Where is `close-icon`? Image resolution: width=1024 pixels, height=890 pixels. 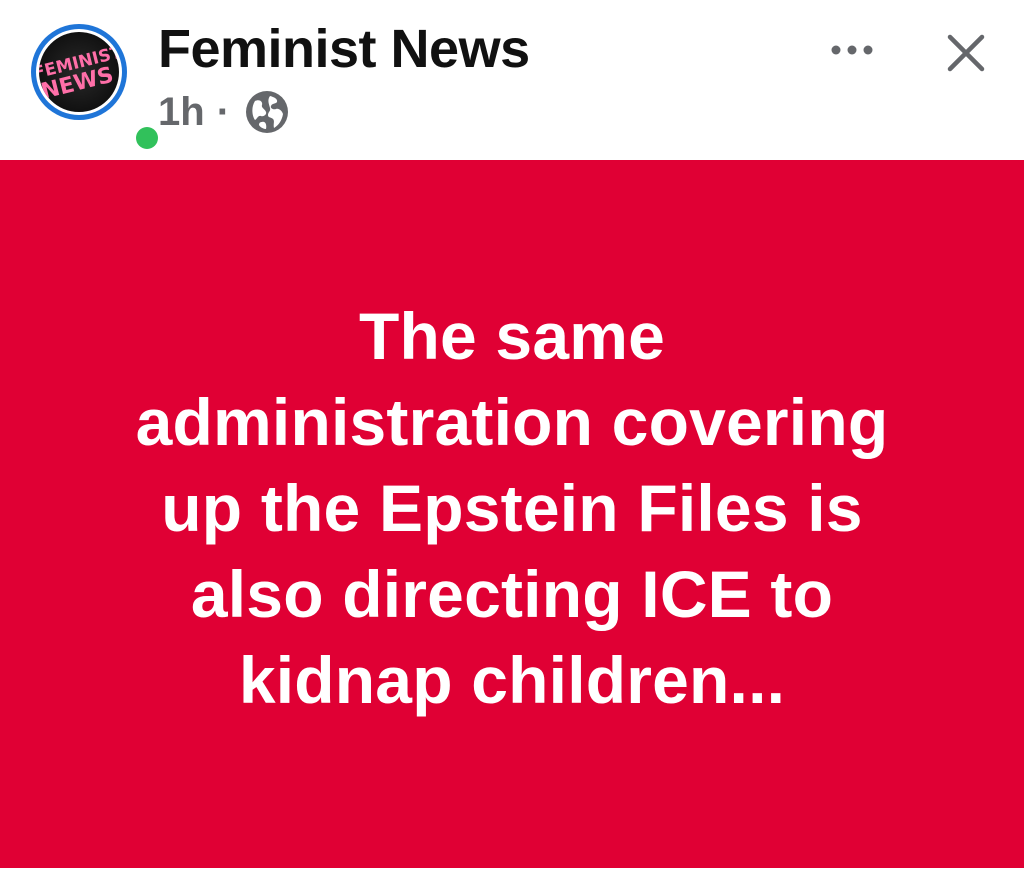
close-icon is located at coordinates (966, 53).